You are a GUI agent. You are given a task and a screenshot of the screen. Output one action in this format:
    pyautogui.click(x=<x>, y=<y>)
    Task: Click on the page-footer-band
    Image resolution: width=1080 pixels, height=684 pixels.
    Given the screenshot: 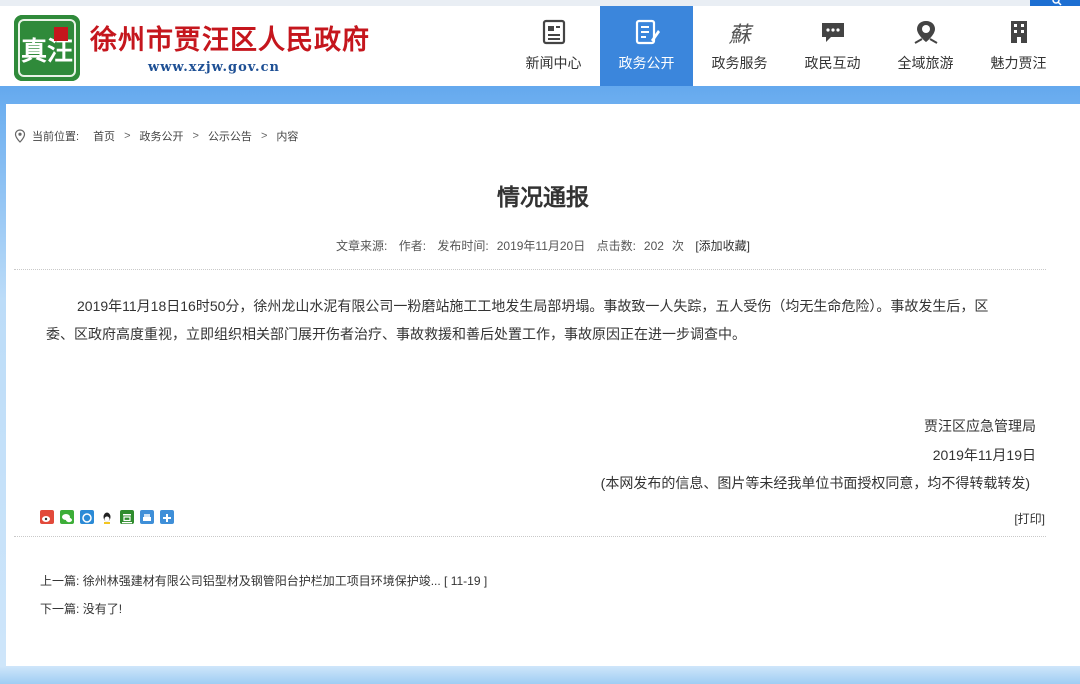 What is the action you would take?
    pyautogui.click(x=540, y=675)
    